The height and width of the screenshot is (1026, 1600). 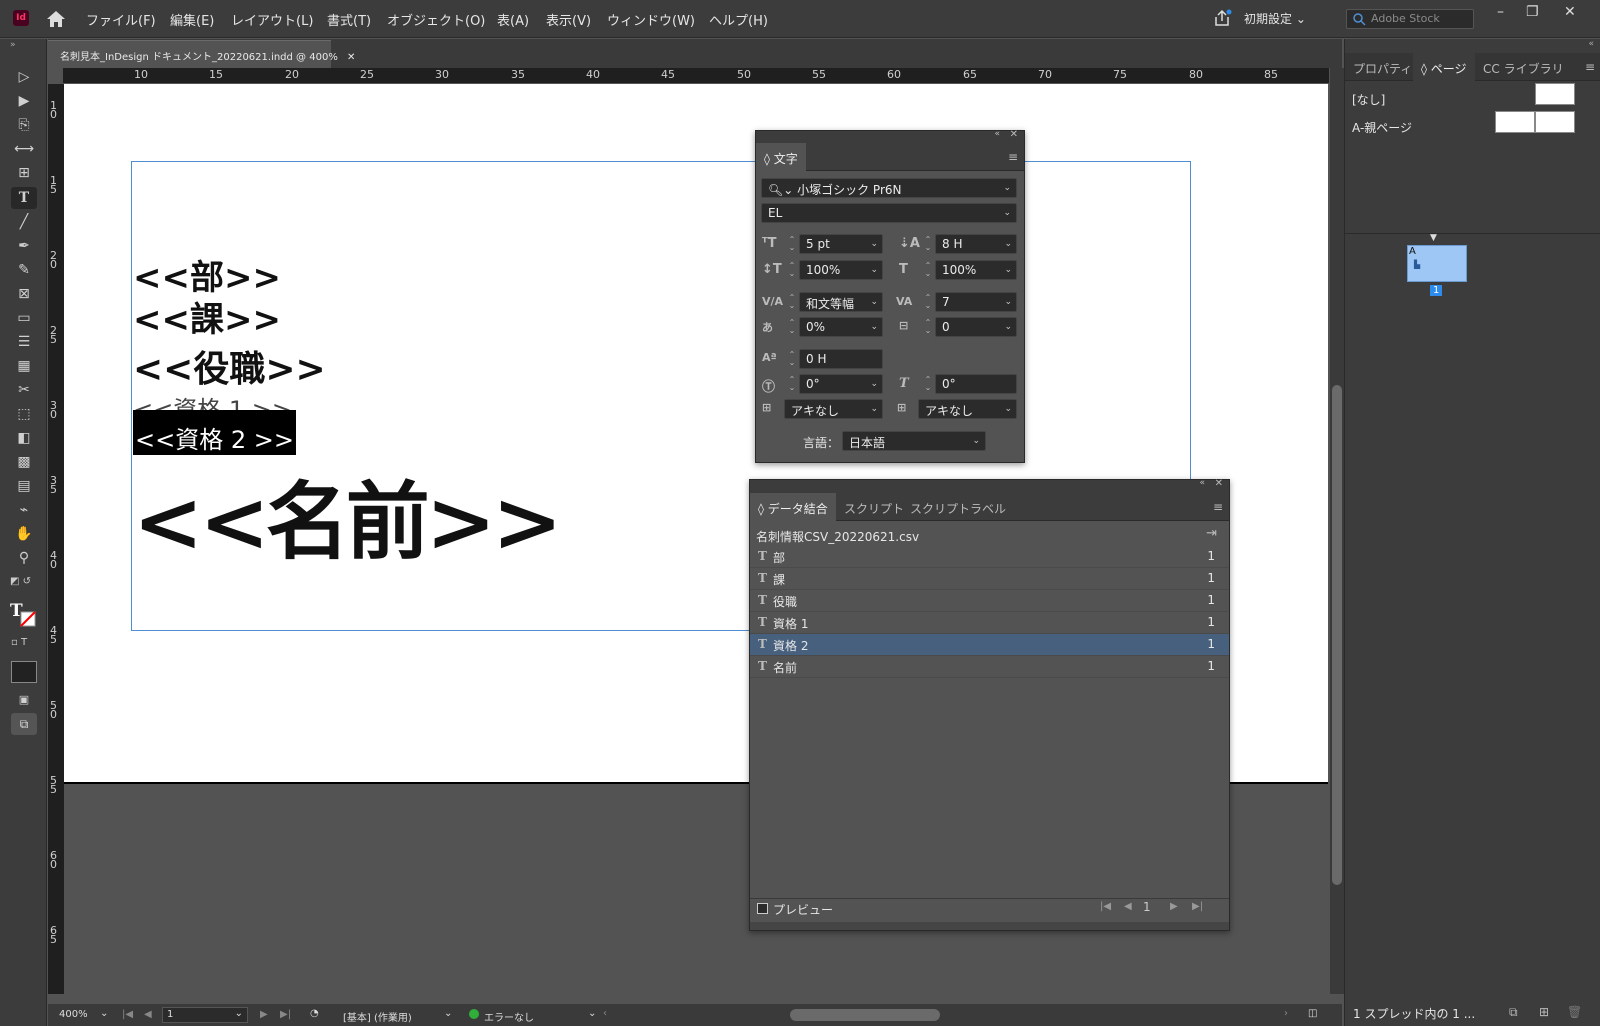 I want to click on vertical-ruler: 10 15 20 25 30 35 40 45 50 55 60 65, so click(x=56, y=539).